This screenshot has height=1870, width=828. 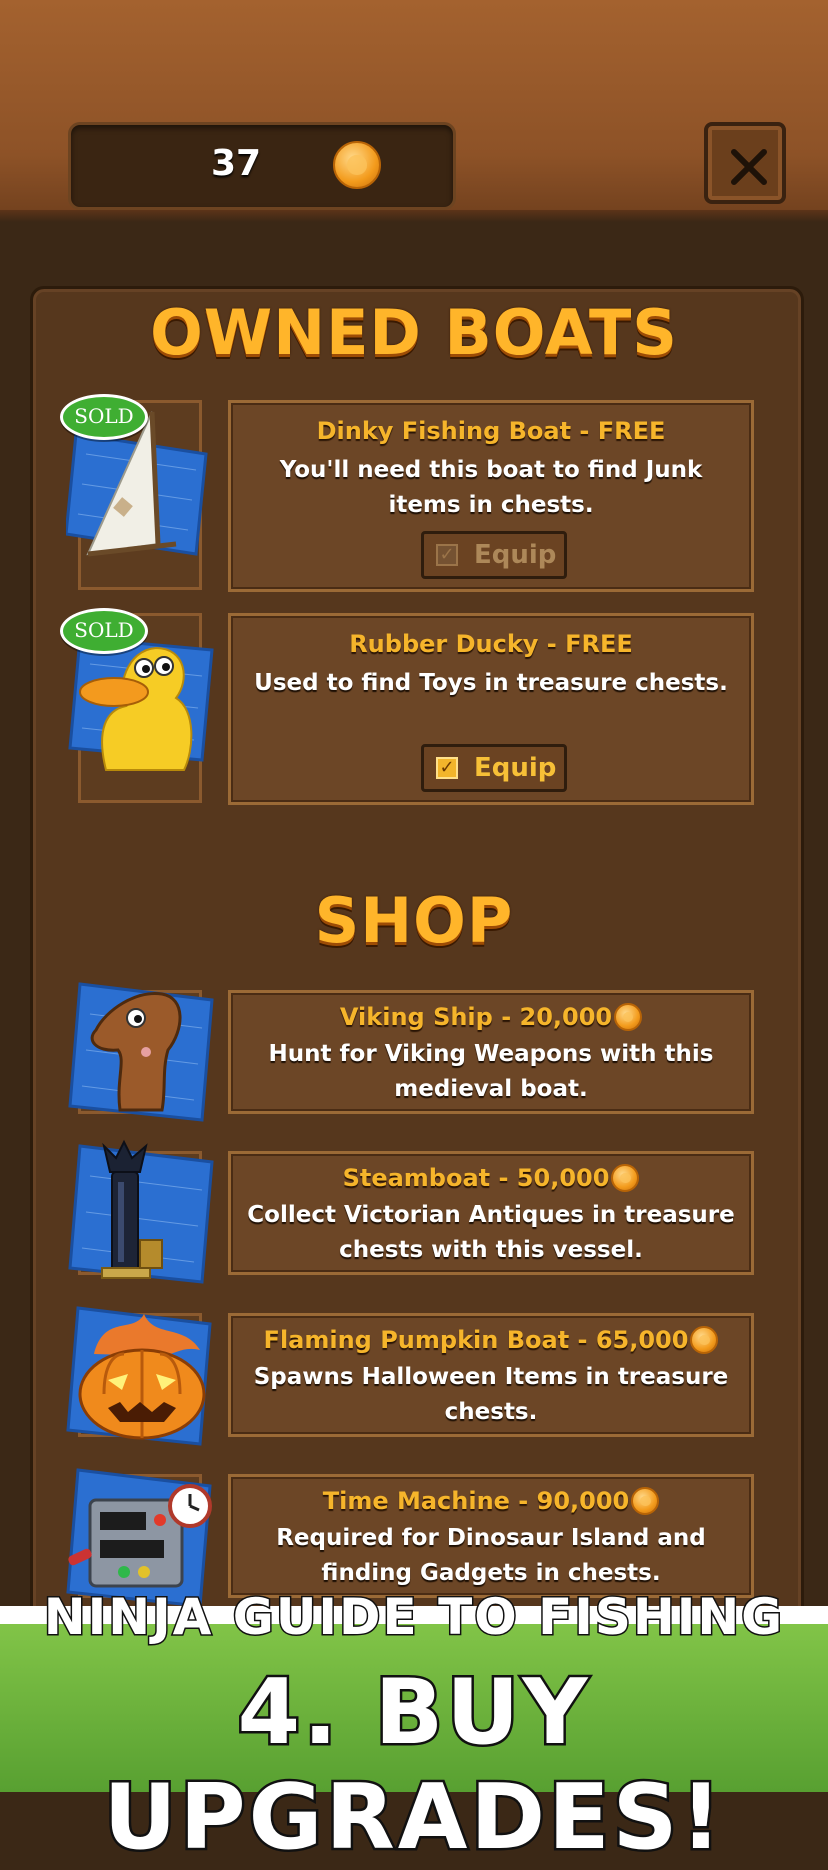 What do you see at coordinates (141, 1212) in the screenshot?
I see `steamboat-blueprint-icon` at bounding box center [141, 1212].